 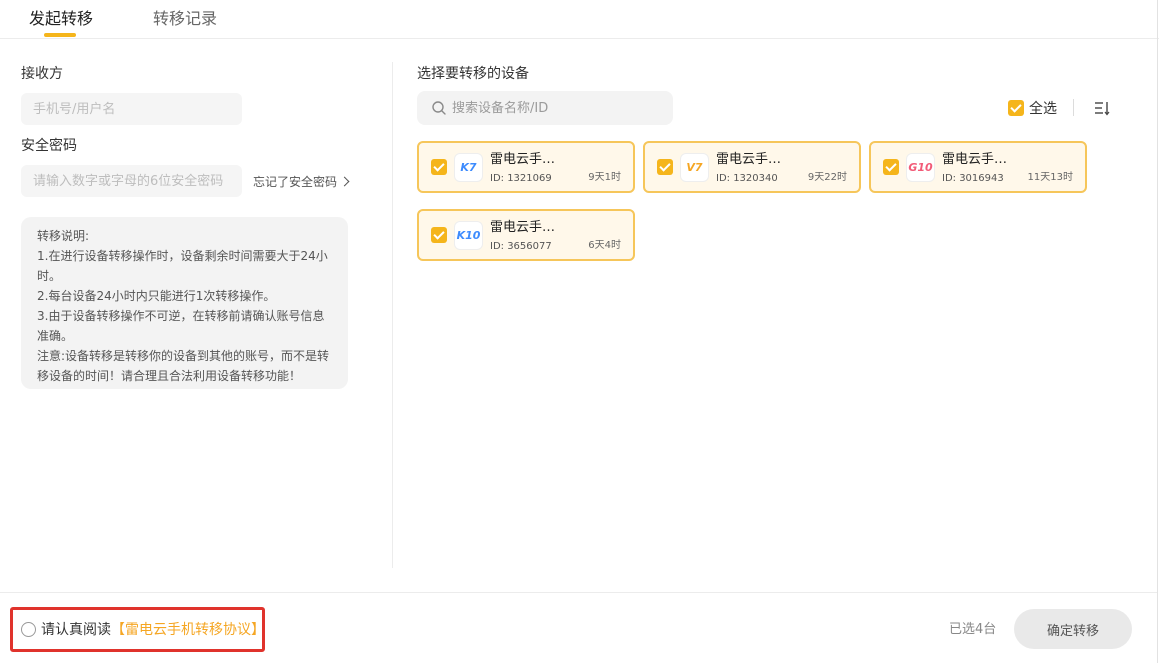 What do you see at coordinates (1157, 331) in the screenshot?
I see `window-edge` at bounding box center [1157, 331].